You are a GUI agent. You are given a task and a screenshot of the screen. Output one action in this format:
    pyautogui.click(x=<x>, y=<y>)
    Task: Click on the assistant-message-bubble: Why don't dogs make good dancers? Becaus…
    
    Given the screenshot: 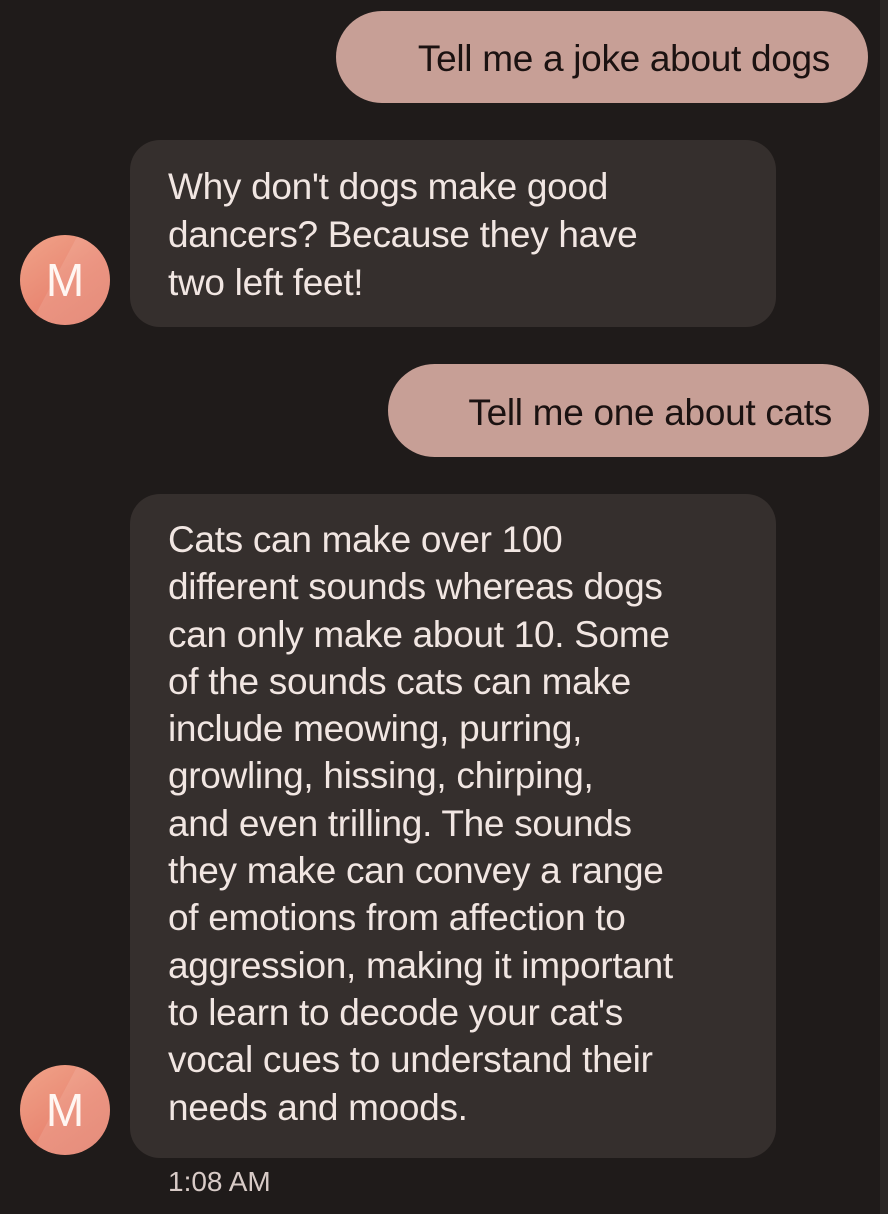 What is the action you would take?
    pyautogui.click(x=453, y=233)
    